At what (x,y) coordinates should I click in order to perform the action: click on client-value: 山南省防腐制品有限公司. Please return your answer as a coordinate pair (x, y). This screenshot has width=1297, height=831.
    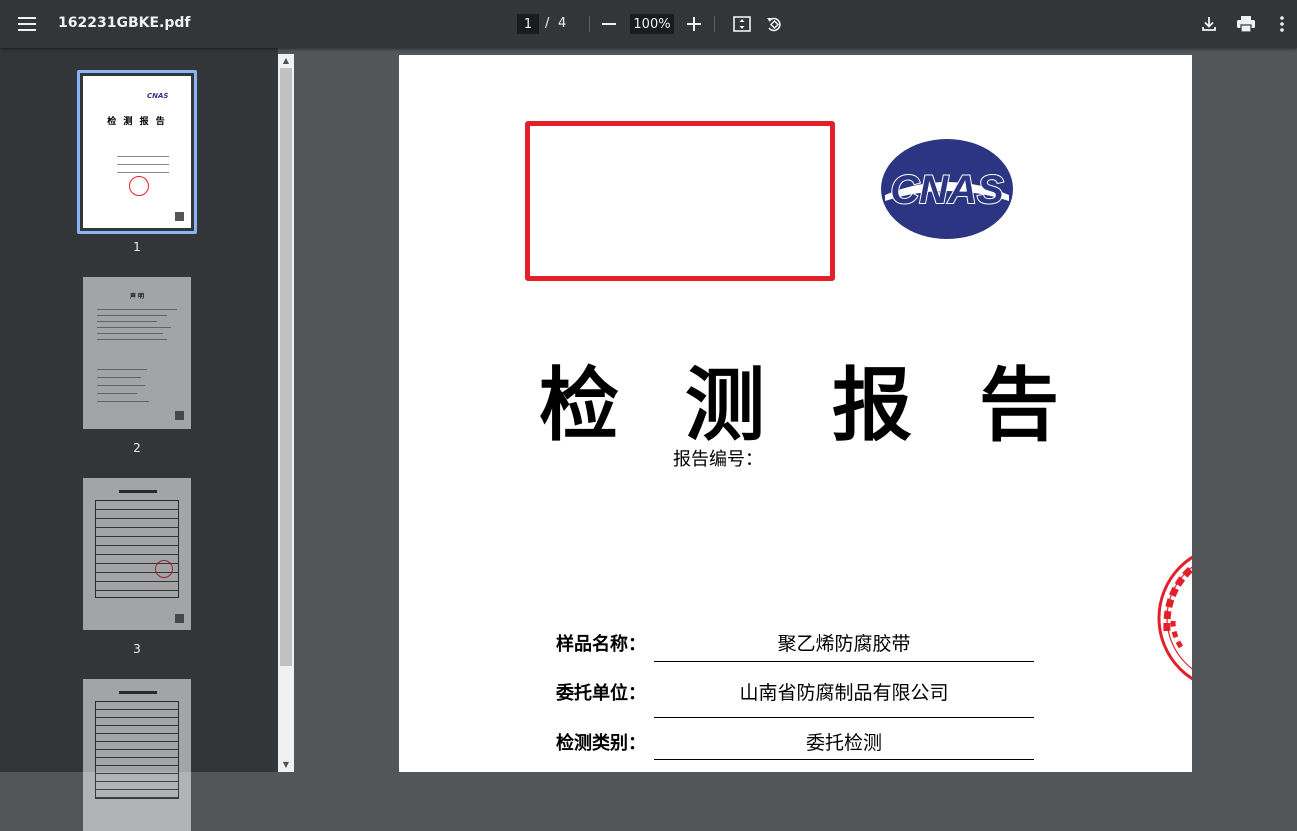
    Looking at the image, I should click on (844, 693).